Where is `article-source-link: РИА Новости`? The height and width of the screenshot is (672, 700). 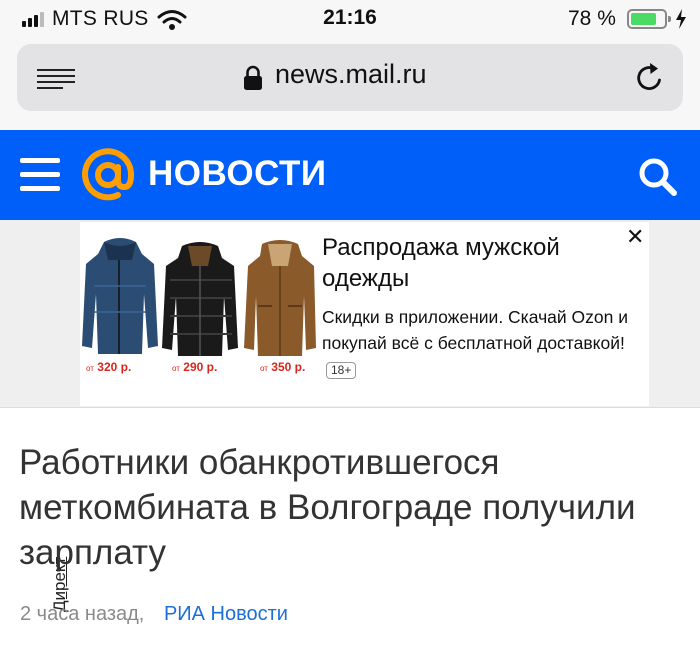
article-source-link: РИА Новости is located at coordinates (226, 614).